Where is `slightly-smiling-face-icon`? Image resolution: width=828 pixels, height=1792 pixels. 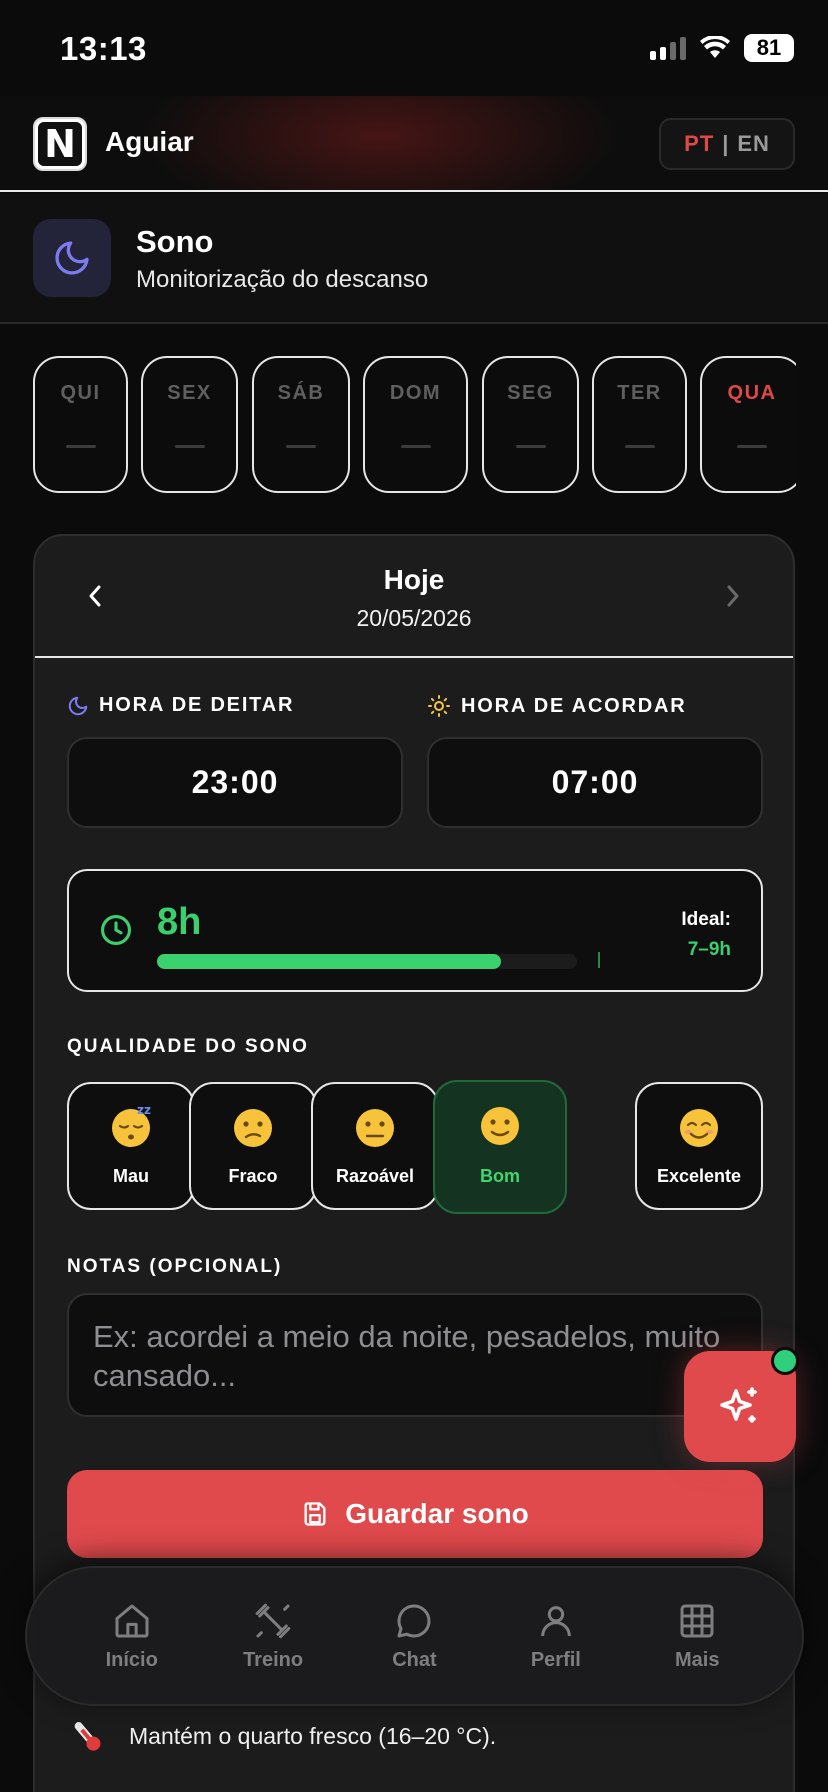
slightly-smiling-face-icon is located at coordinates (500, 1125).